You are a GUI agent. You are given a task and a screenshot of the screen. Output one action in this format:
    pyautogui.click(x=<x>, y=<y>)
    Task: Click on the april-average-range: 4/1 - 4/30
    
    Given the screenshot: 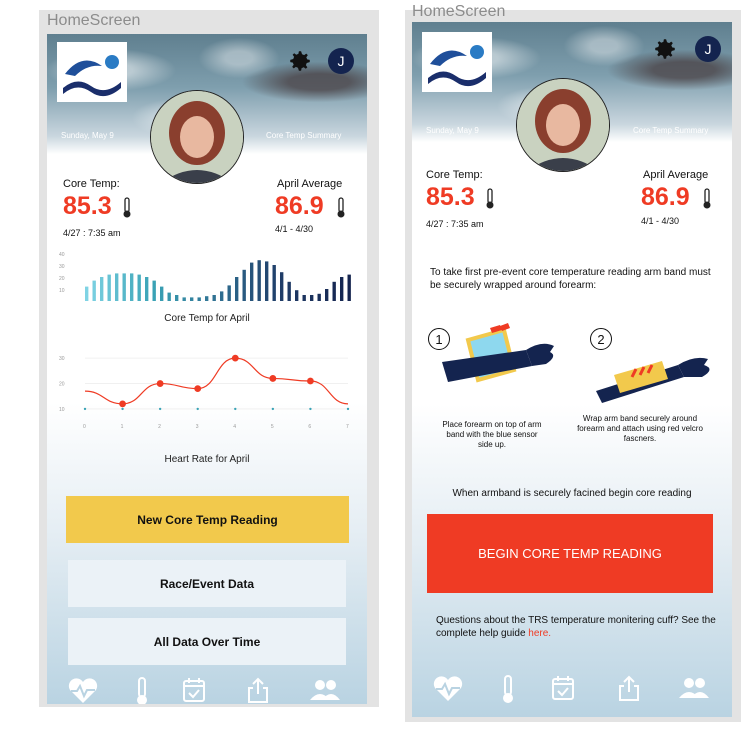 What is the action you would take?
    pyautogui.click(x=294, y=229)
    